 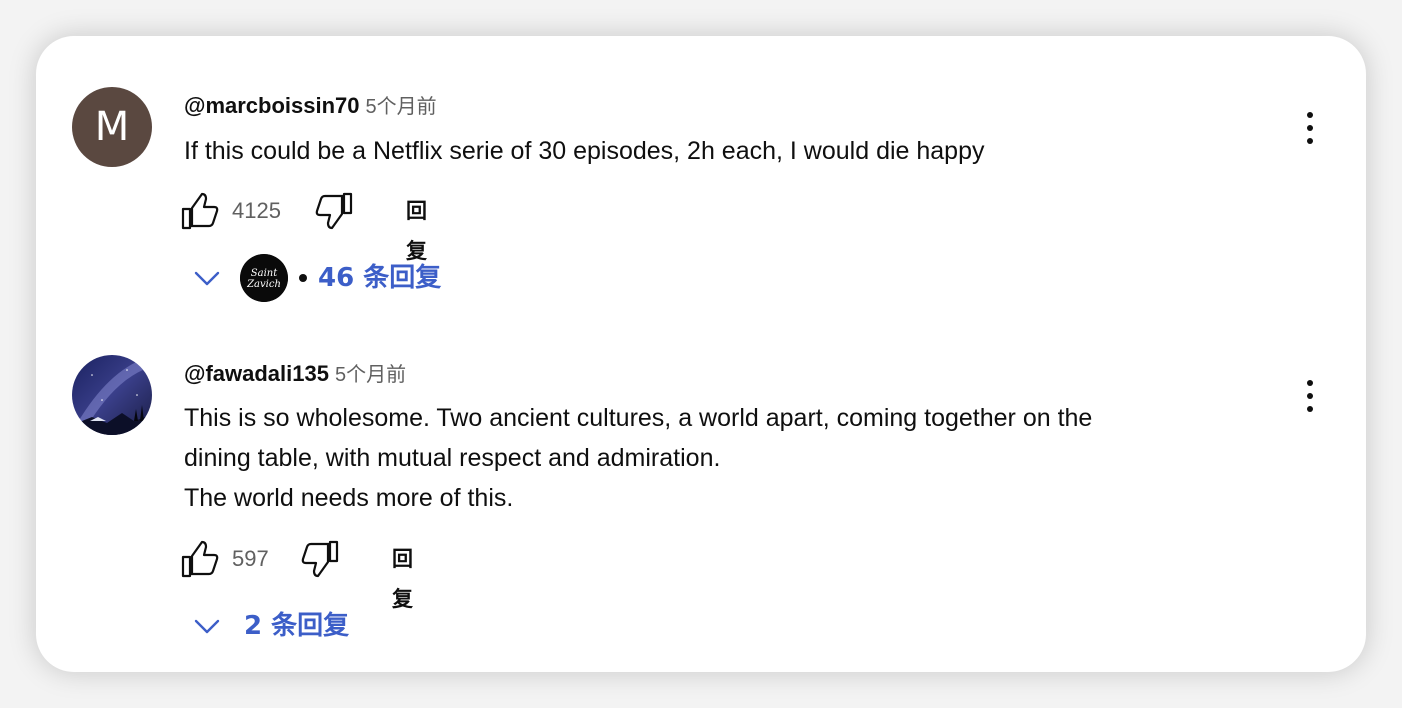 What do you see at coordinates (263, 284) in the screenshot?
I see `svg-text: Zavich` at bounding box center [263, 284].